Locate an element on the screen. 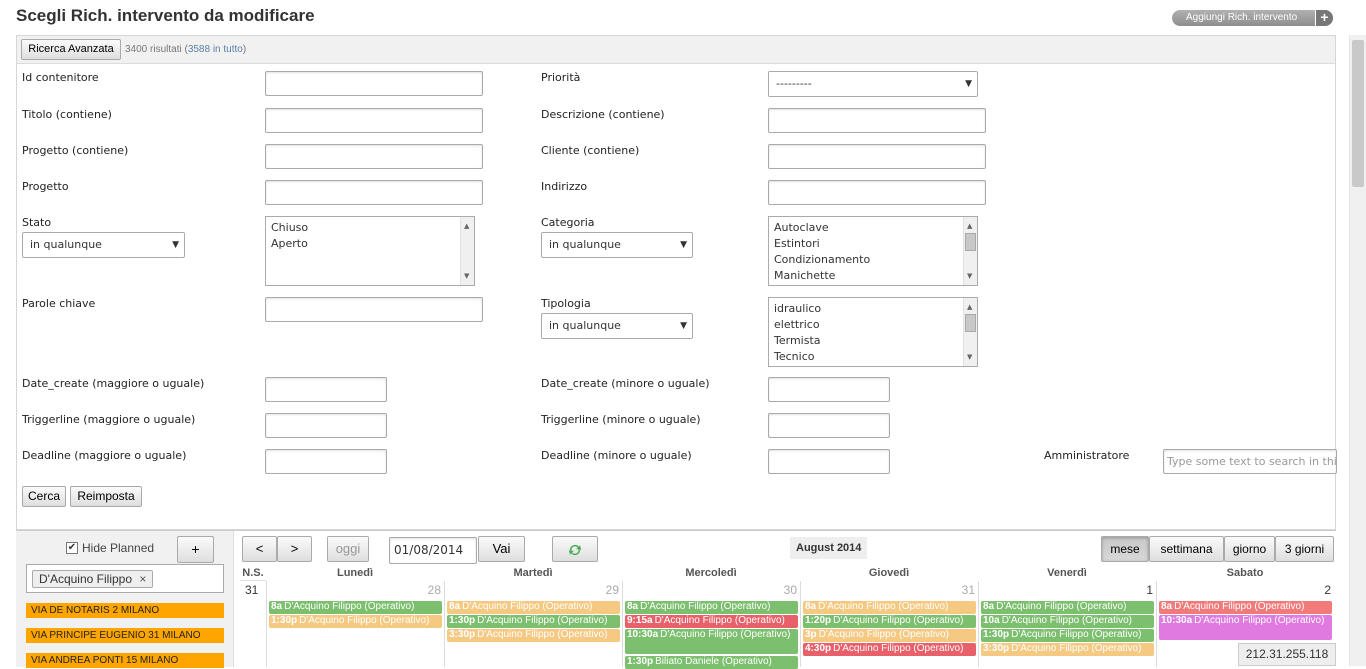  list-item: Autoclave is located at coordinates (873, 228).